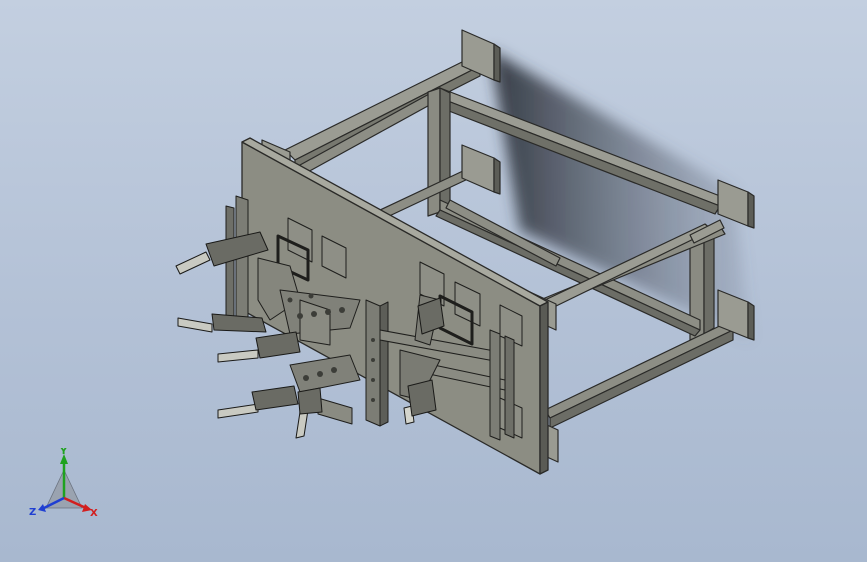 The width and height of the screenshot is (867, 562). I want to click on flange-top-left-edge, so click(497, 63).